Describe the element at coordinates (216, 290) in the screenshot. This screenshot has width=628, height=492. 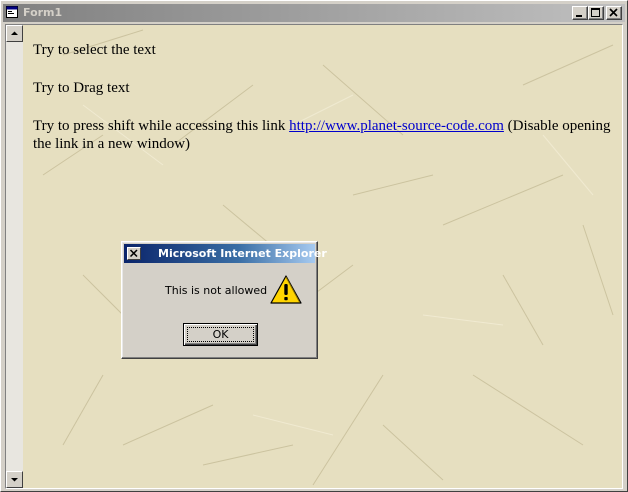
I see `dialog-message: This is not allowed` at that location.